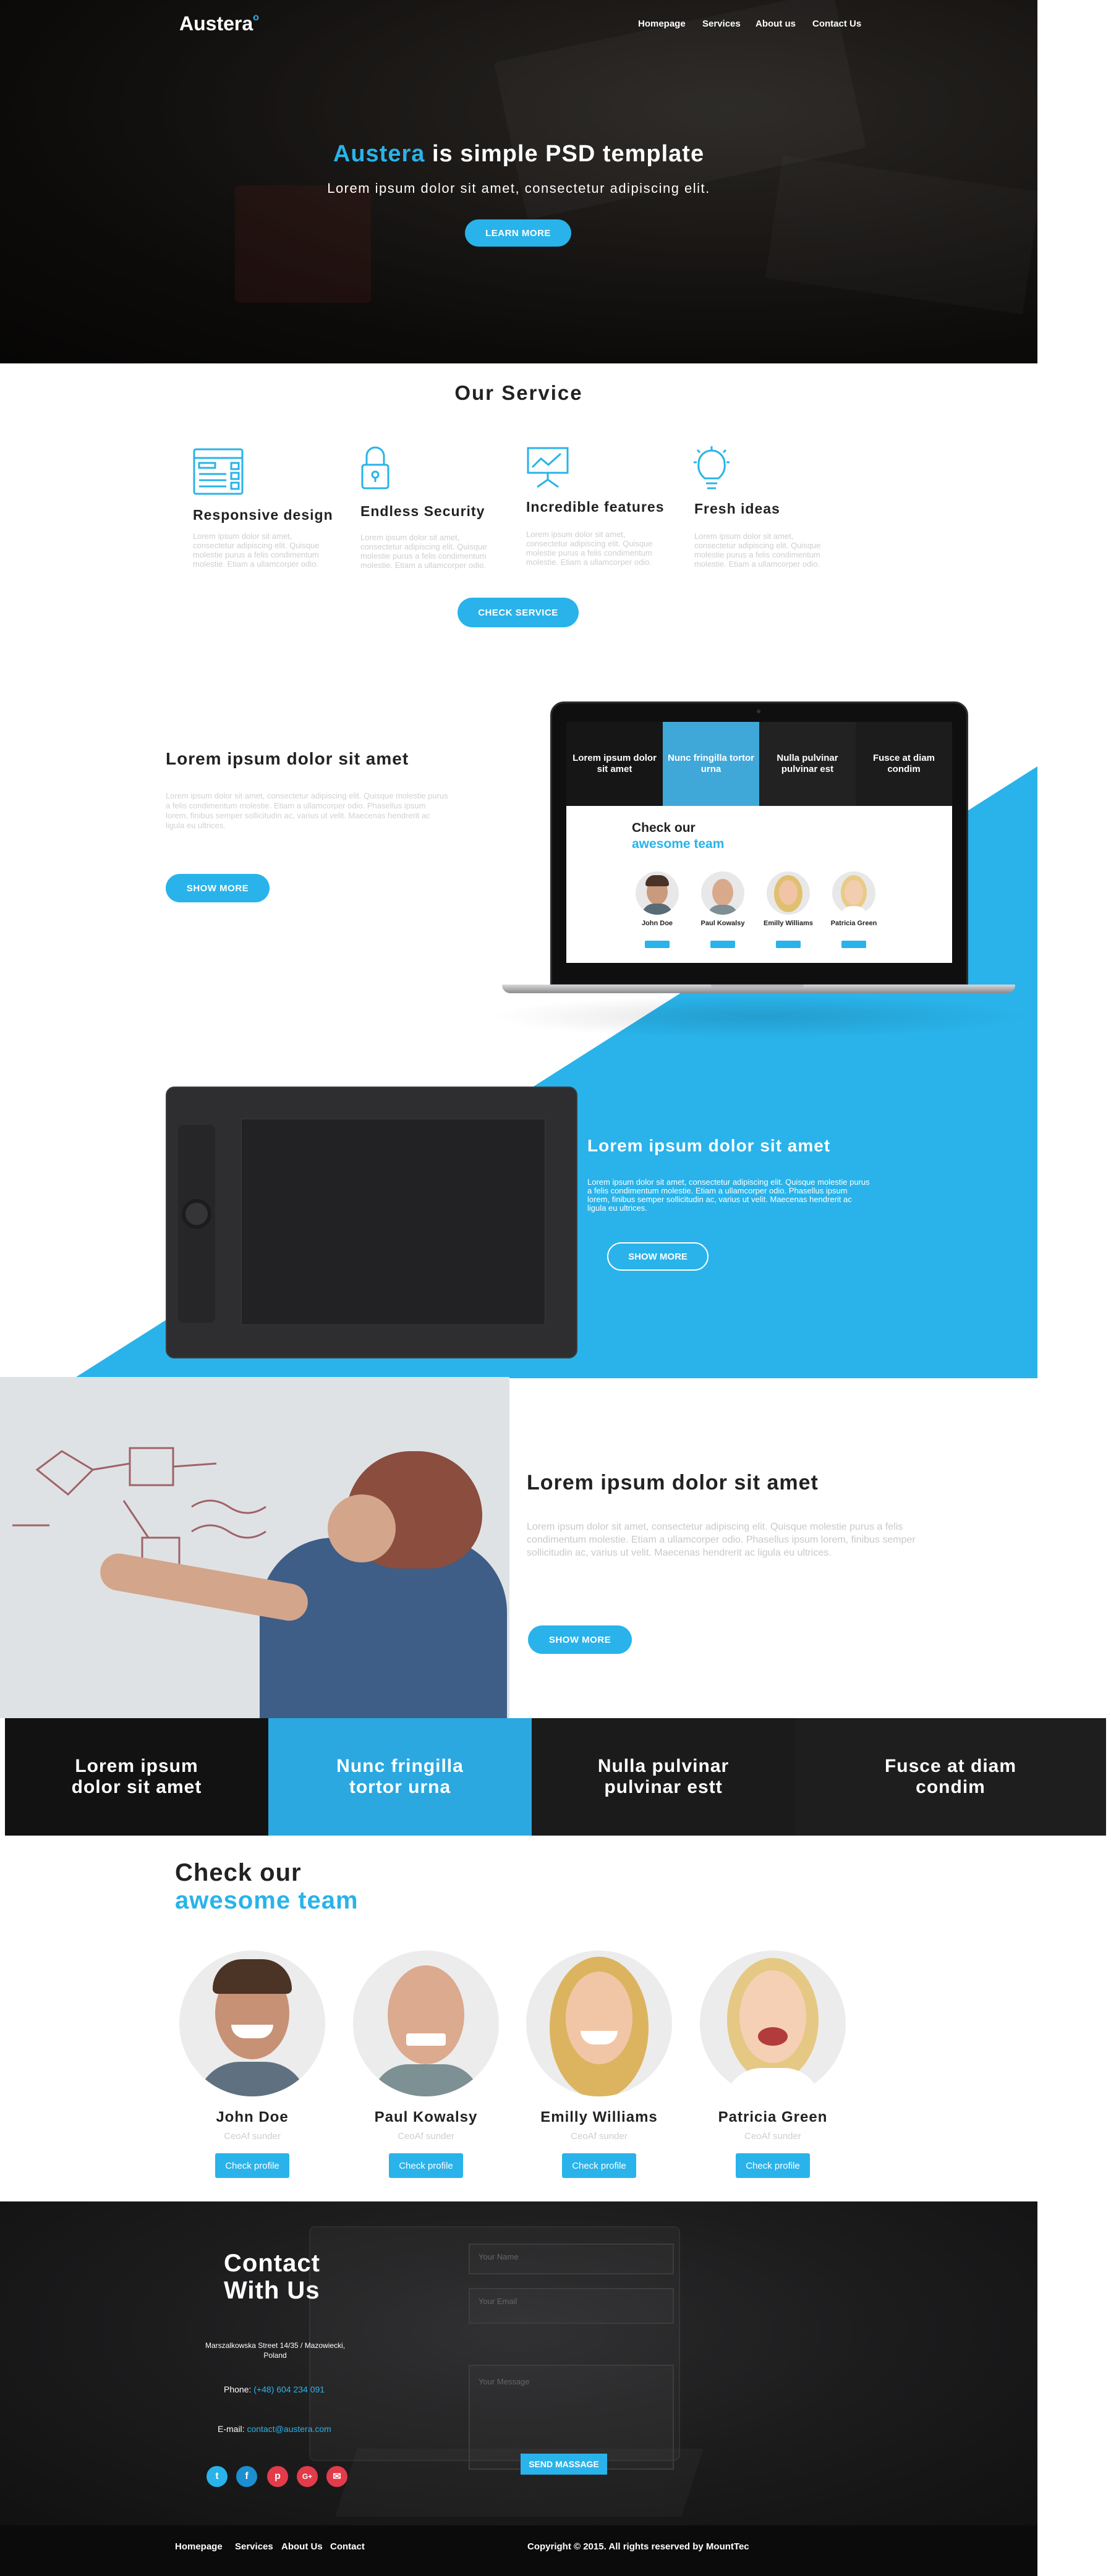 This screenshot has height=2576, width=1111. What do you see at coordinates (375, 467) in the screenshot?
I see `lock-icon` at bounding box center [375, 467].